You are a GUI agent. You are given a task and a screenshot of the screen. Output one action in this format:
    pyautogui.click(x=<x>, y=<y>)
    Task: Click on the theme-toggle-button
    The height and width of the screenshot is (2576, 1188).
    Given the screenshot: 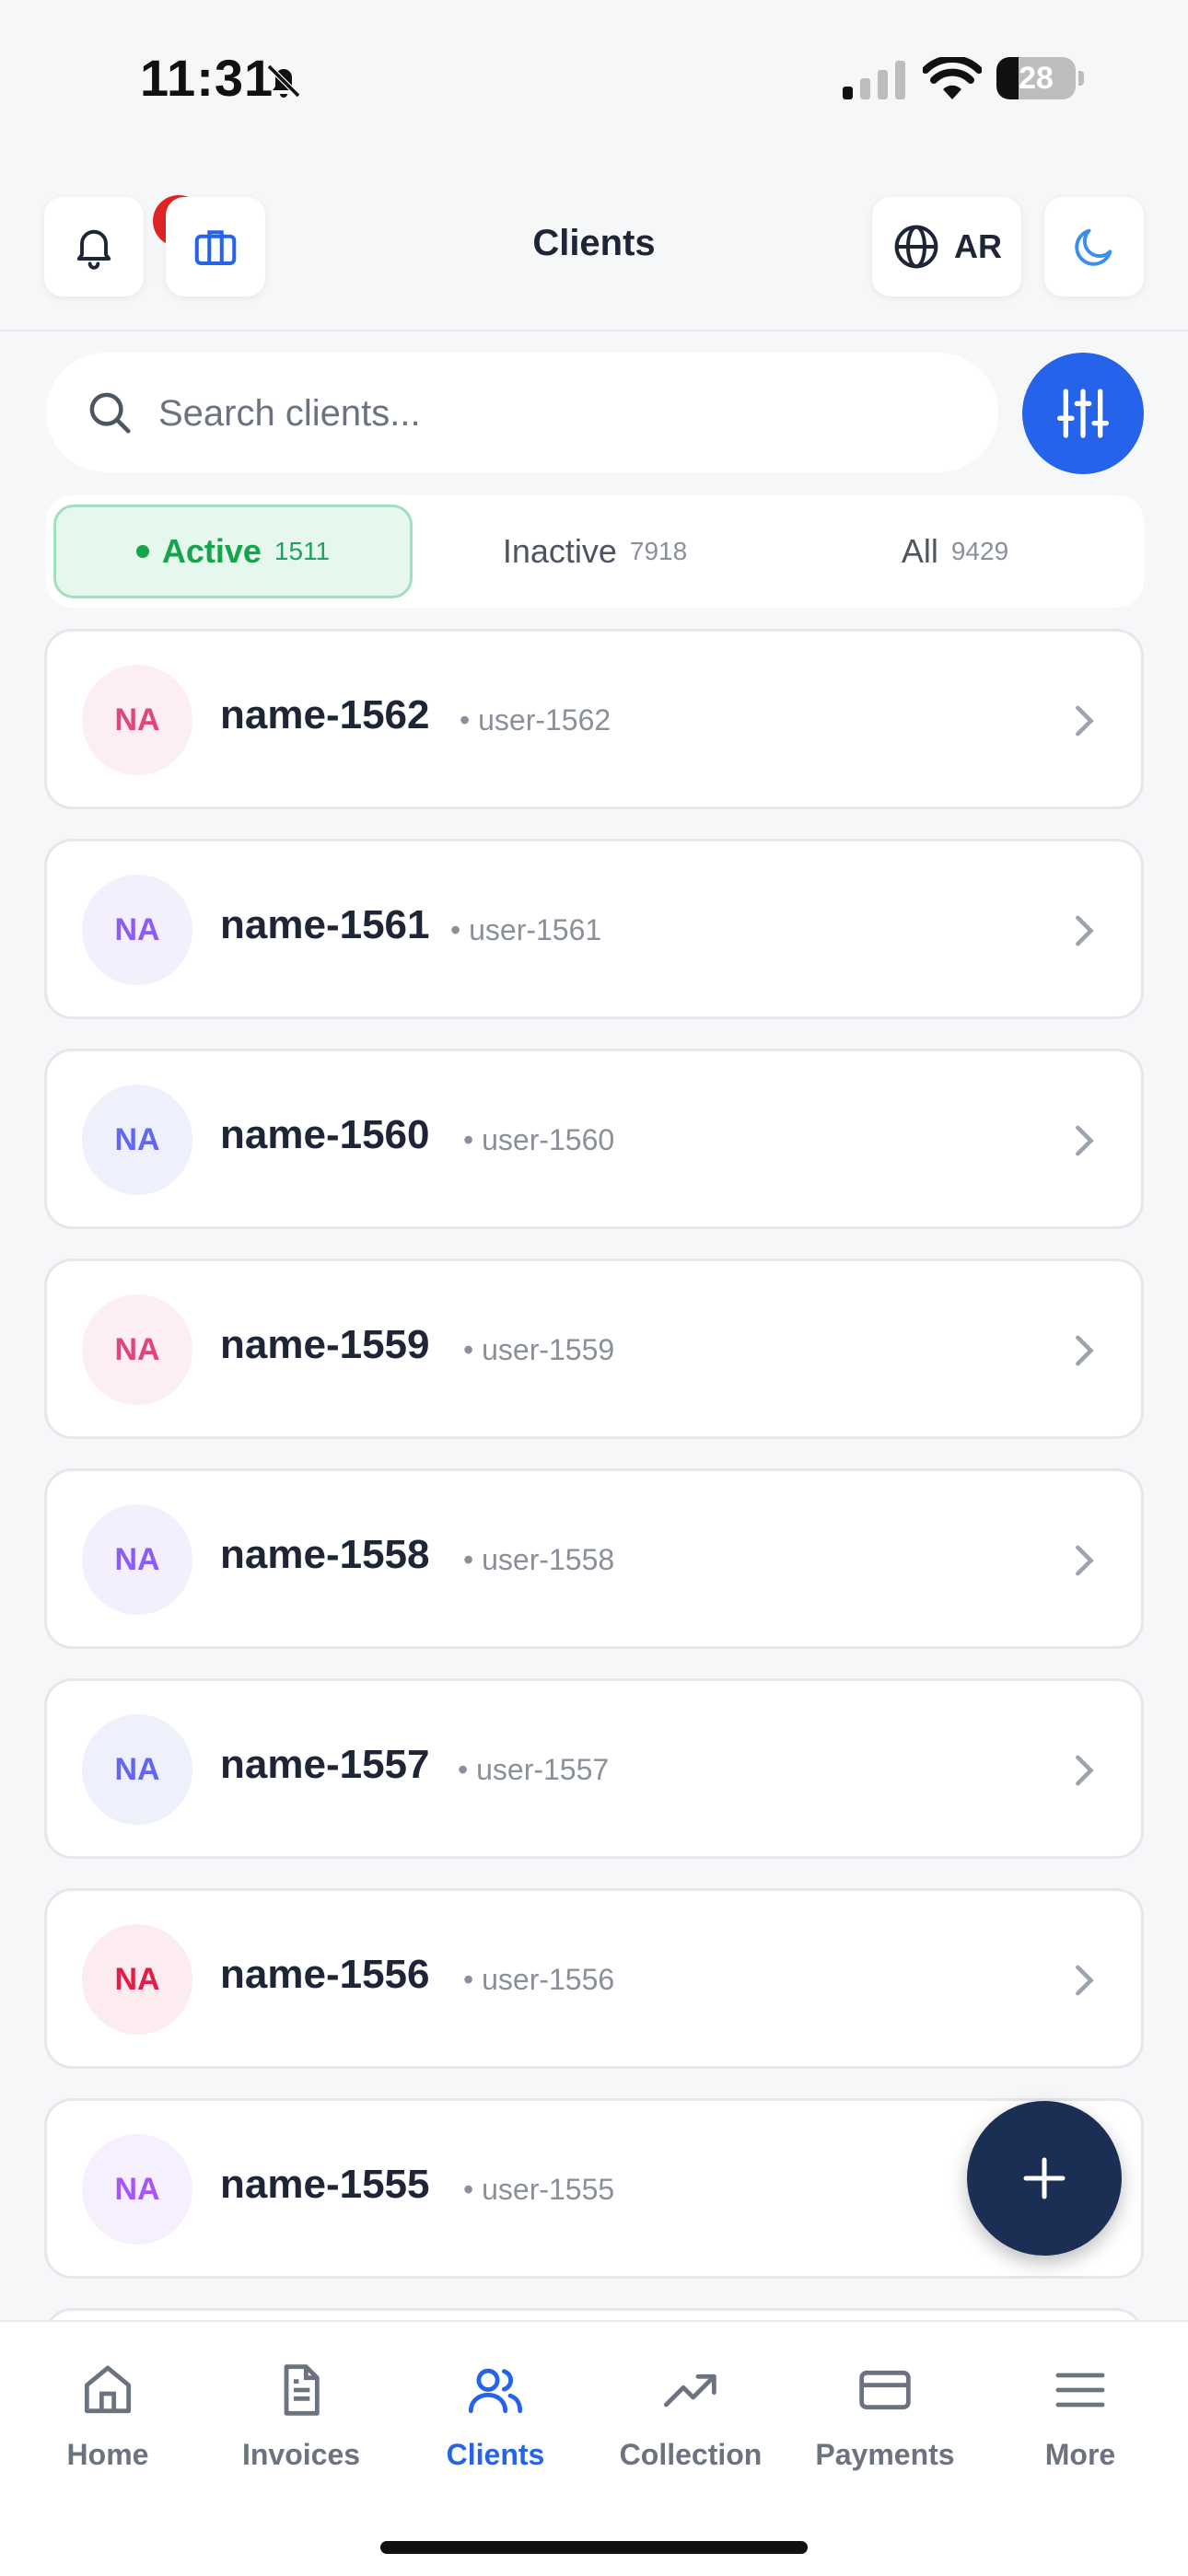 What is the action you would take?
    pyautogui.click(x=1094, y=246)
    